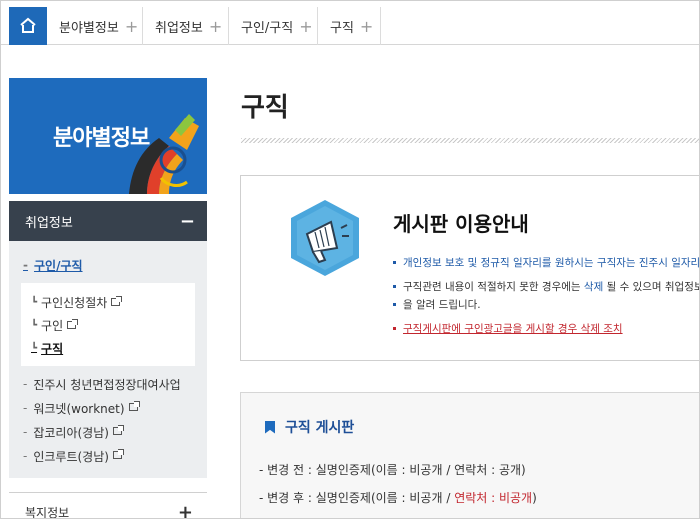  What do you see at coordinates (187, 221) in the screenshot?
I see `collapse-icon: −` at bounding box center [187, 221].